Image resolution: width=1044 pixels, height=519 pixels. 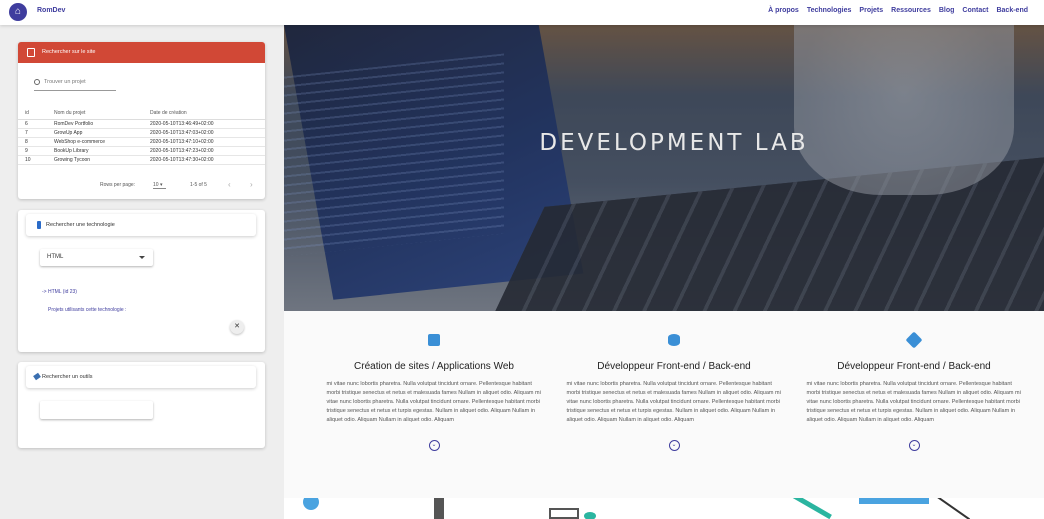 I want to click on project-search-input: Trouver un projet, so click(x=75, y=85).